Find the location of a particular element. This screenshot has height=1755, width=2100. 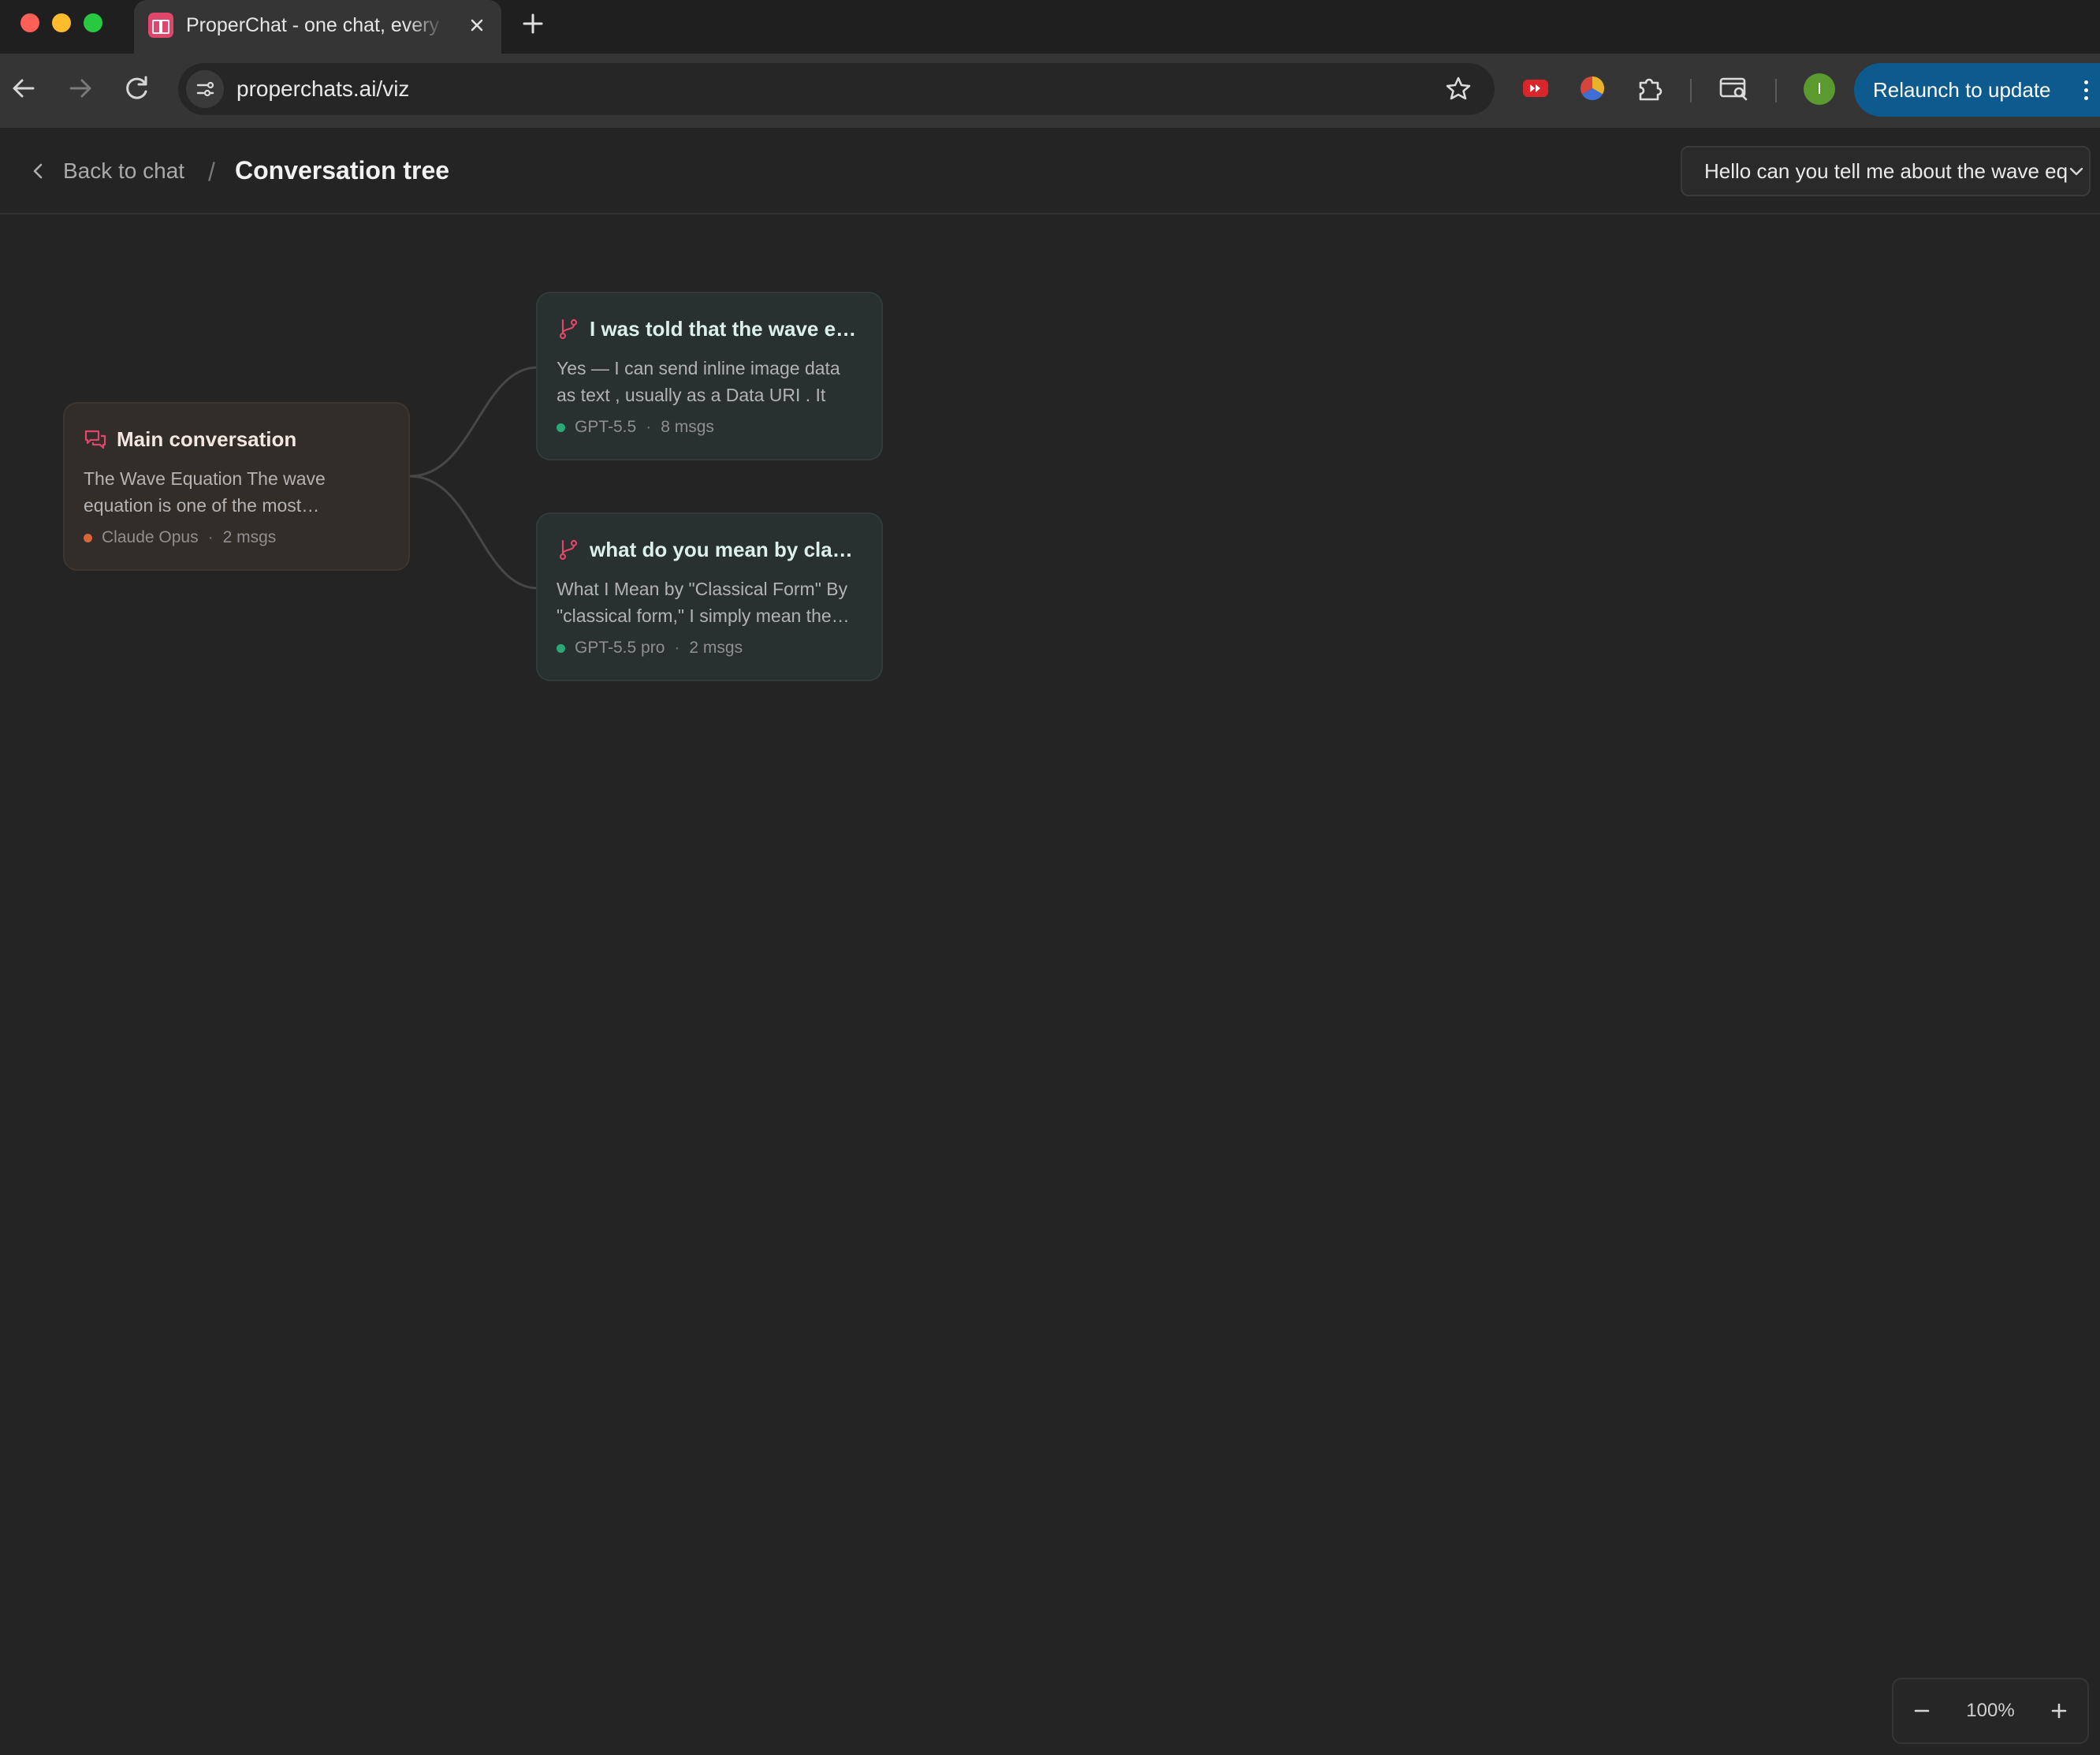

bookmark-star-icon is located at coordinates (1458, 89).